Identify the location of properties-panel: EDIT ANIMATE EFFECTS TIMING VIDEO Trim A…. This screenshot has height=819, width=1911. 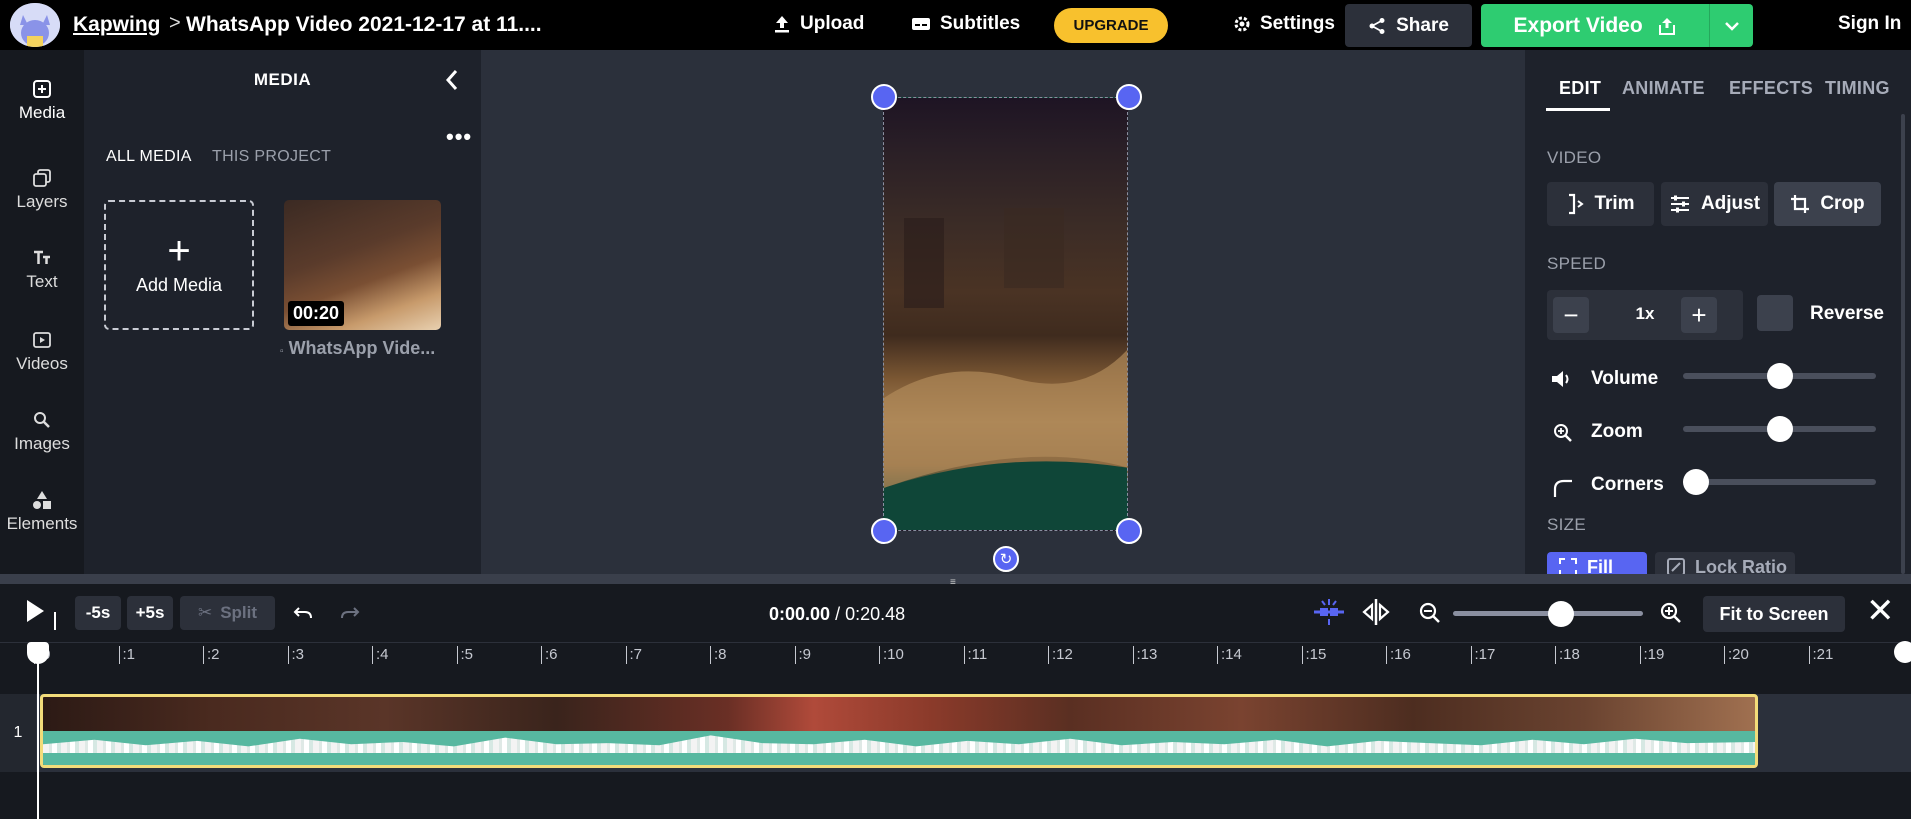
(1718, 316).